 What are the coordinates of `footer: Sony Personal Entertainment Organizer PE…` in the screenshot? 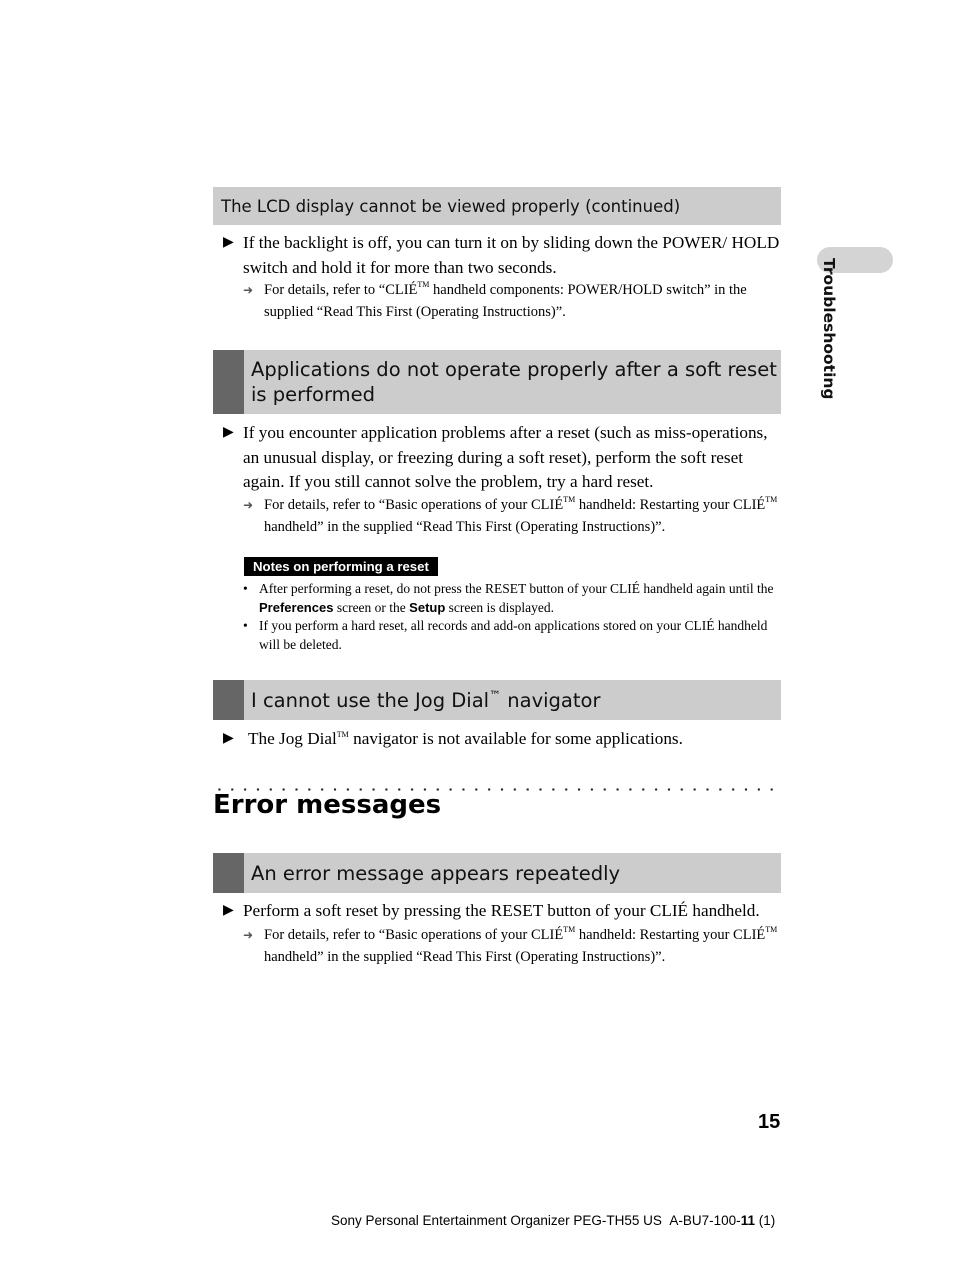 It's located at (553, 1220).